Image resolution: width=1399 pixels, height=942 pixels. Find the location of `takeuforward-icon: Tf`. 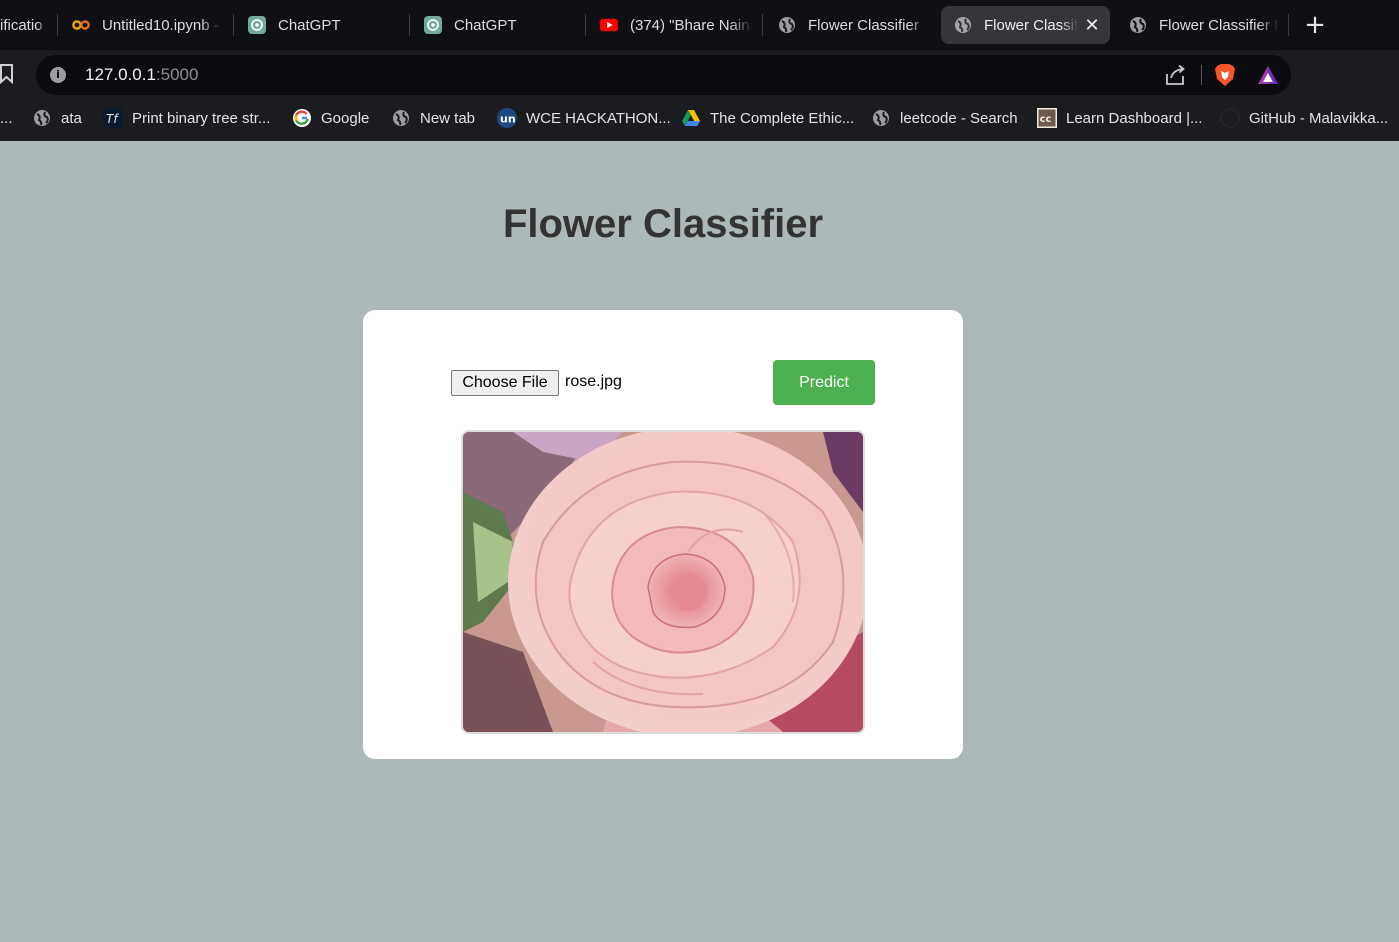

takeuforward-icon: Tf is located at coordinates (113, 118).